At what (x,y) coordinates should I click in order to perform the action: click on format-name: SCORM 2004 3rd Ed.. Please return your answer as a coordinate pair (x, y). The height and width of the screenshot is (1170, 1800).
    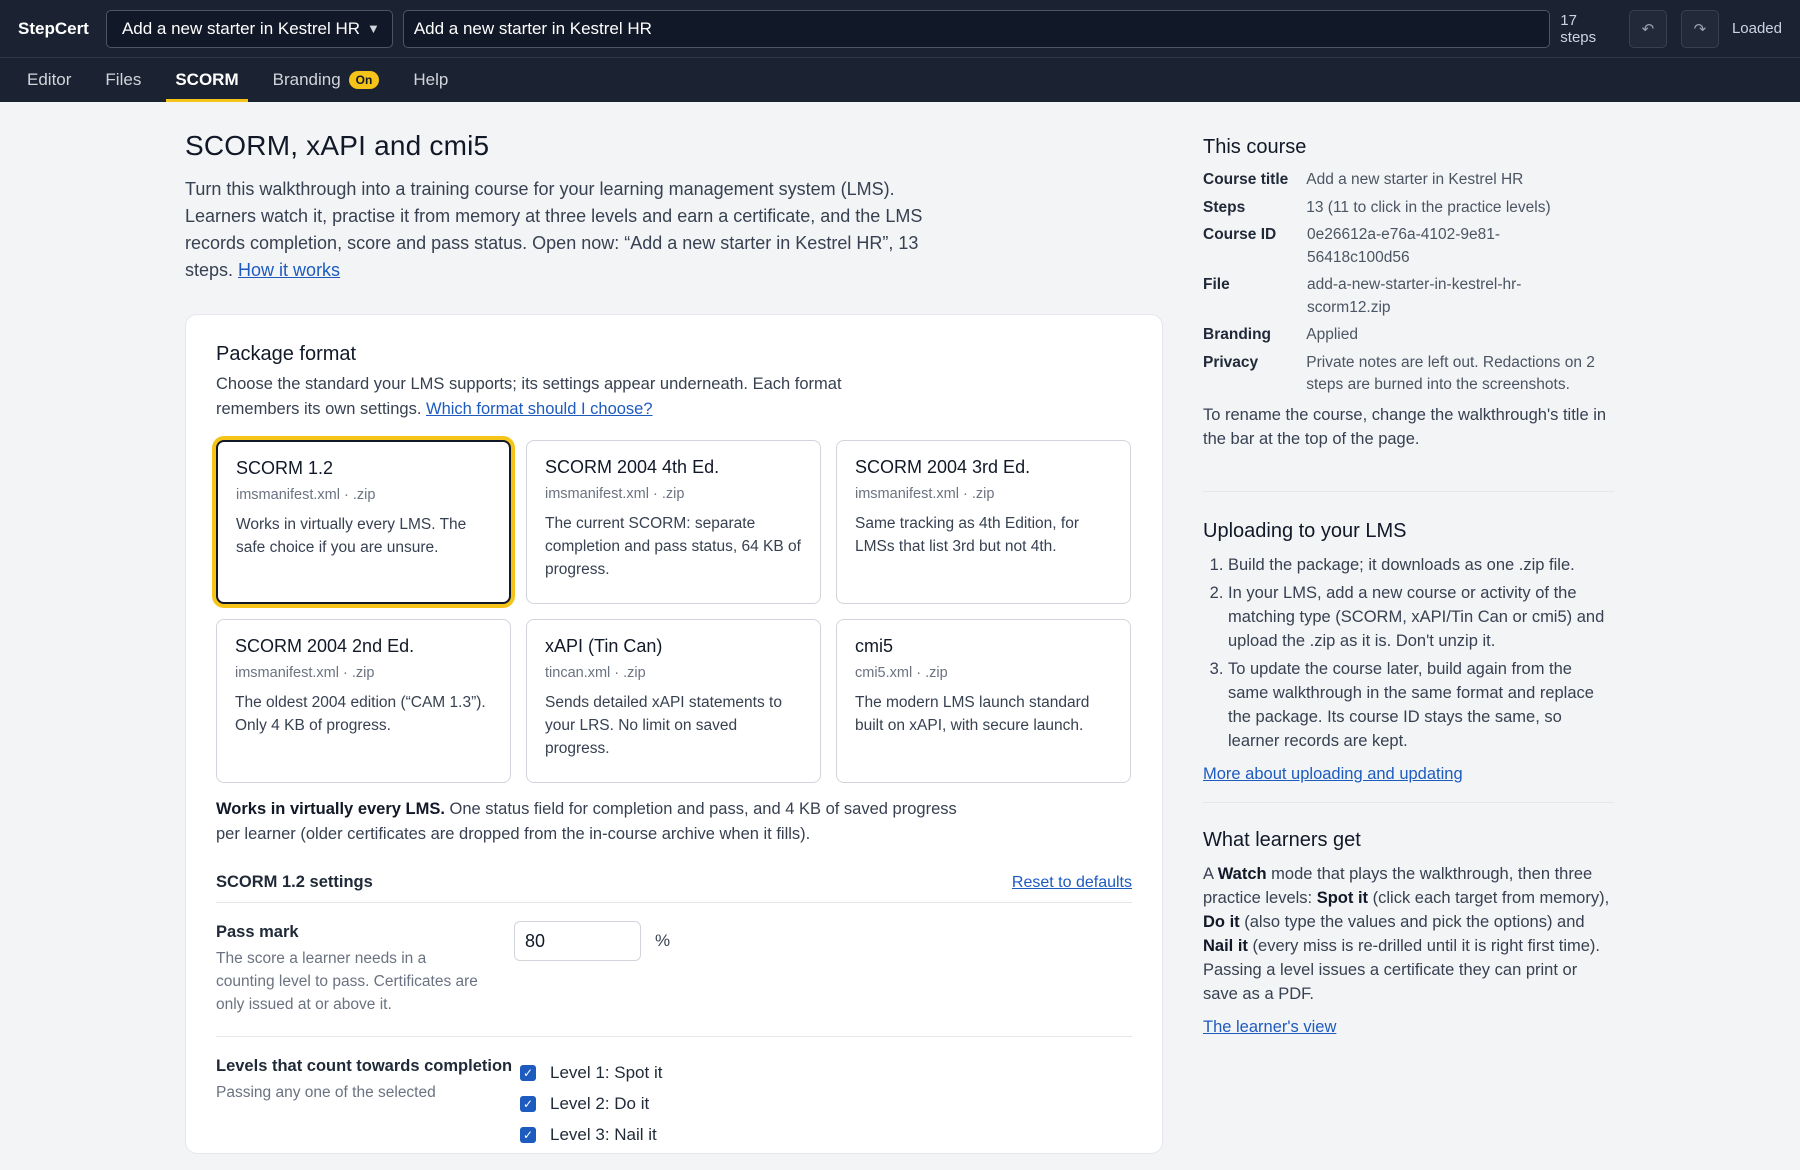
    Looking at the image, I should click on (943, 467).